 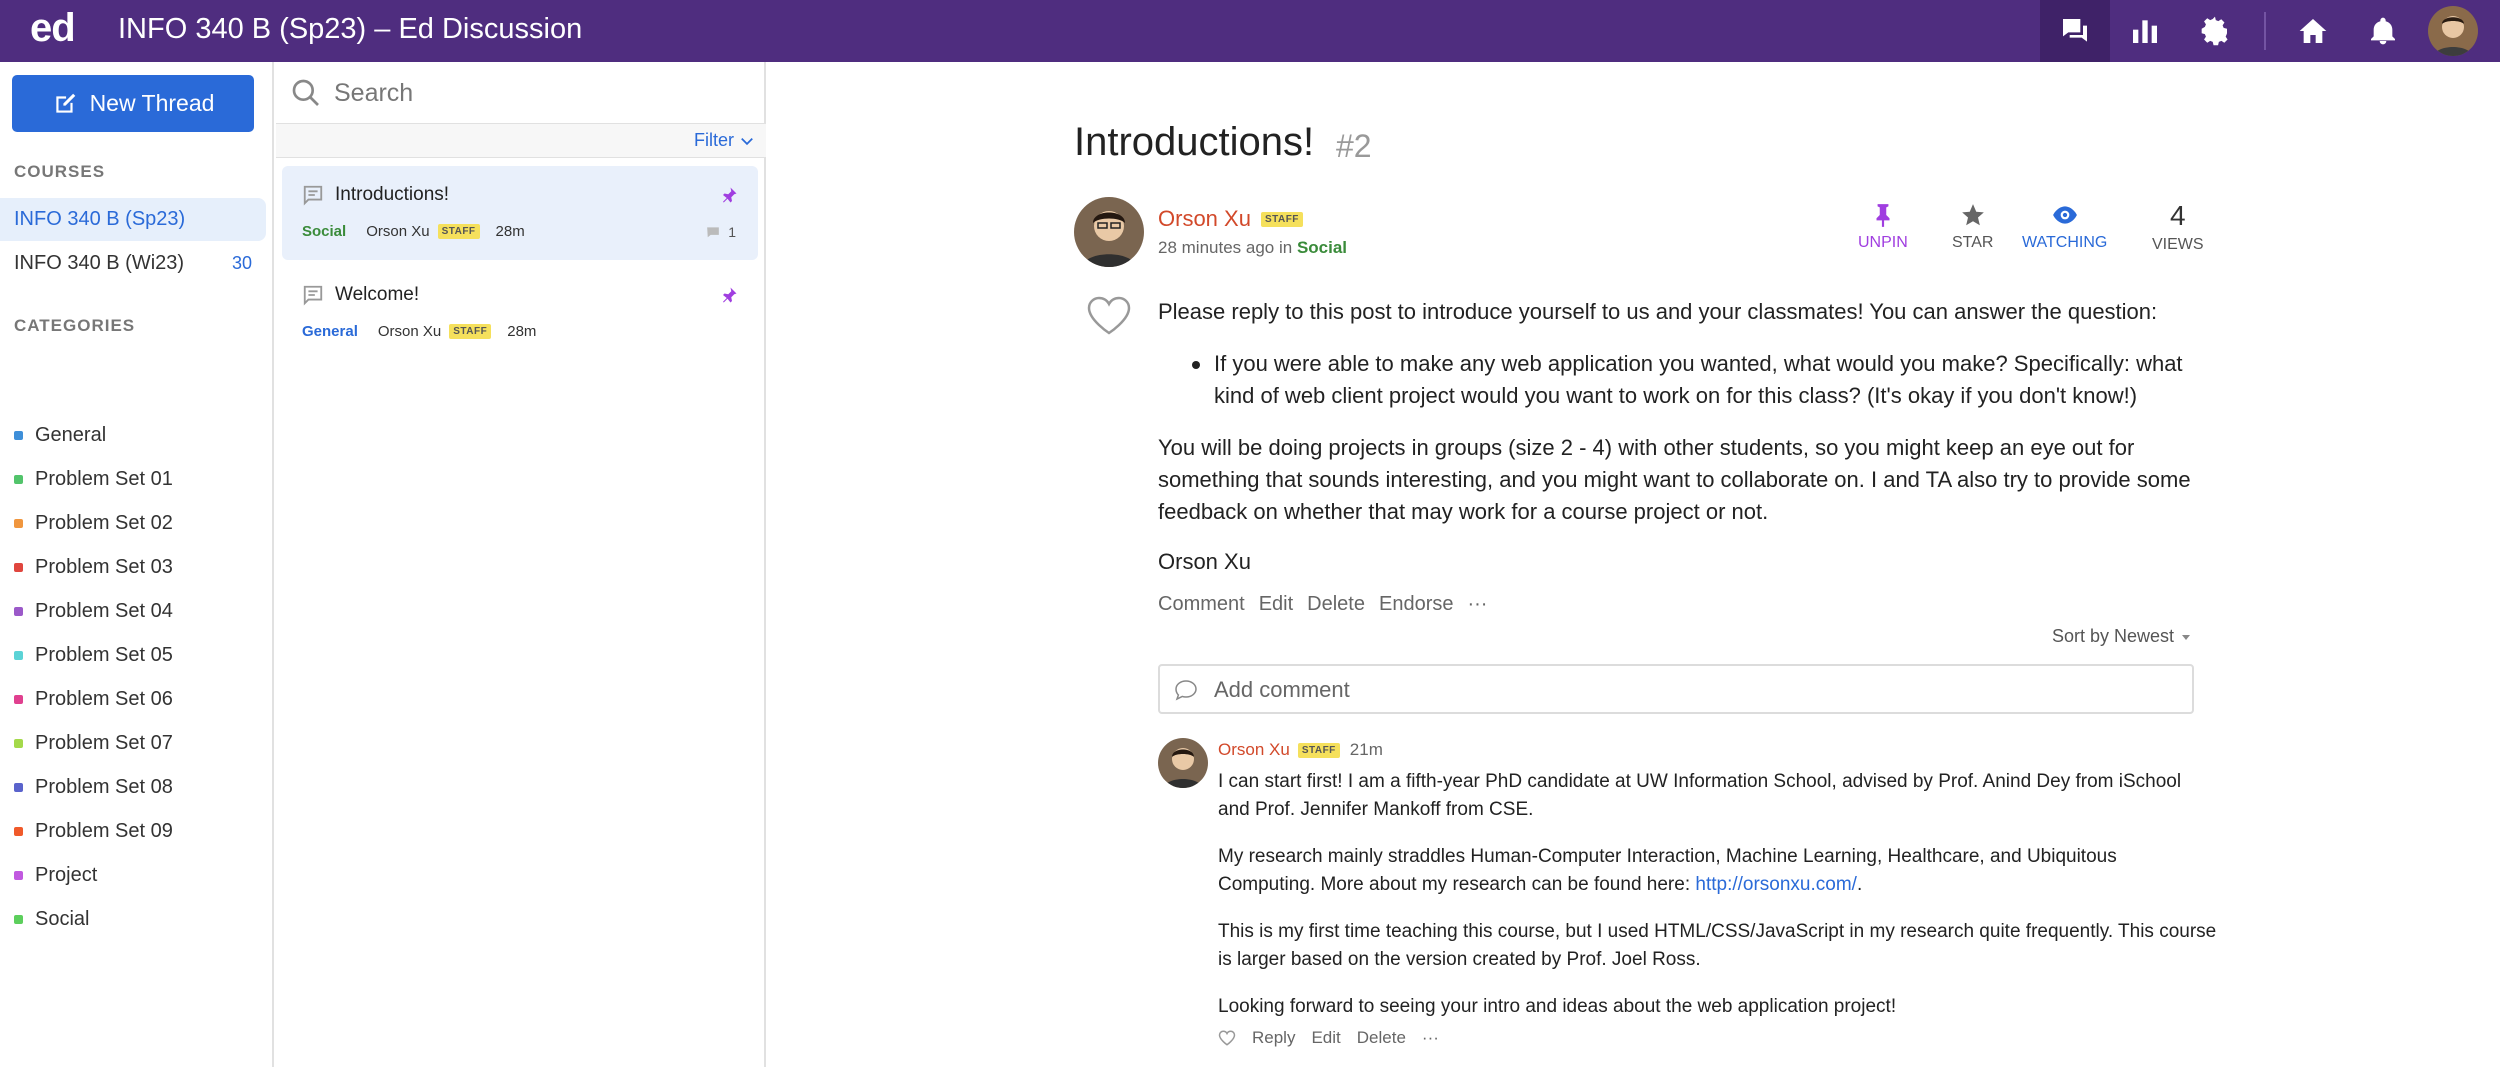 I want to click on compose-icon, so click(x=65, y=103).